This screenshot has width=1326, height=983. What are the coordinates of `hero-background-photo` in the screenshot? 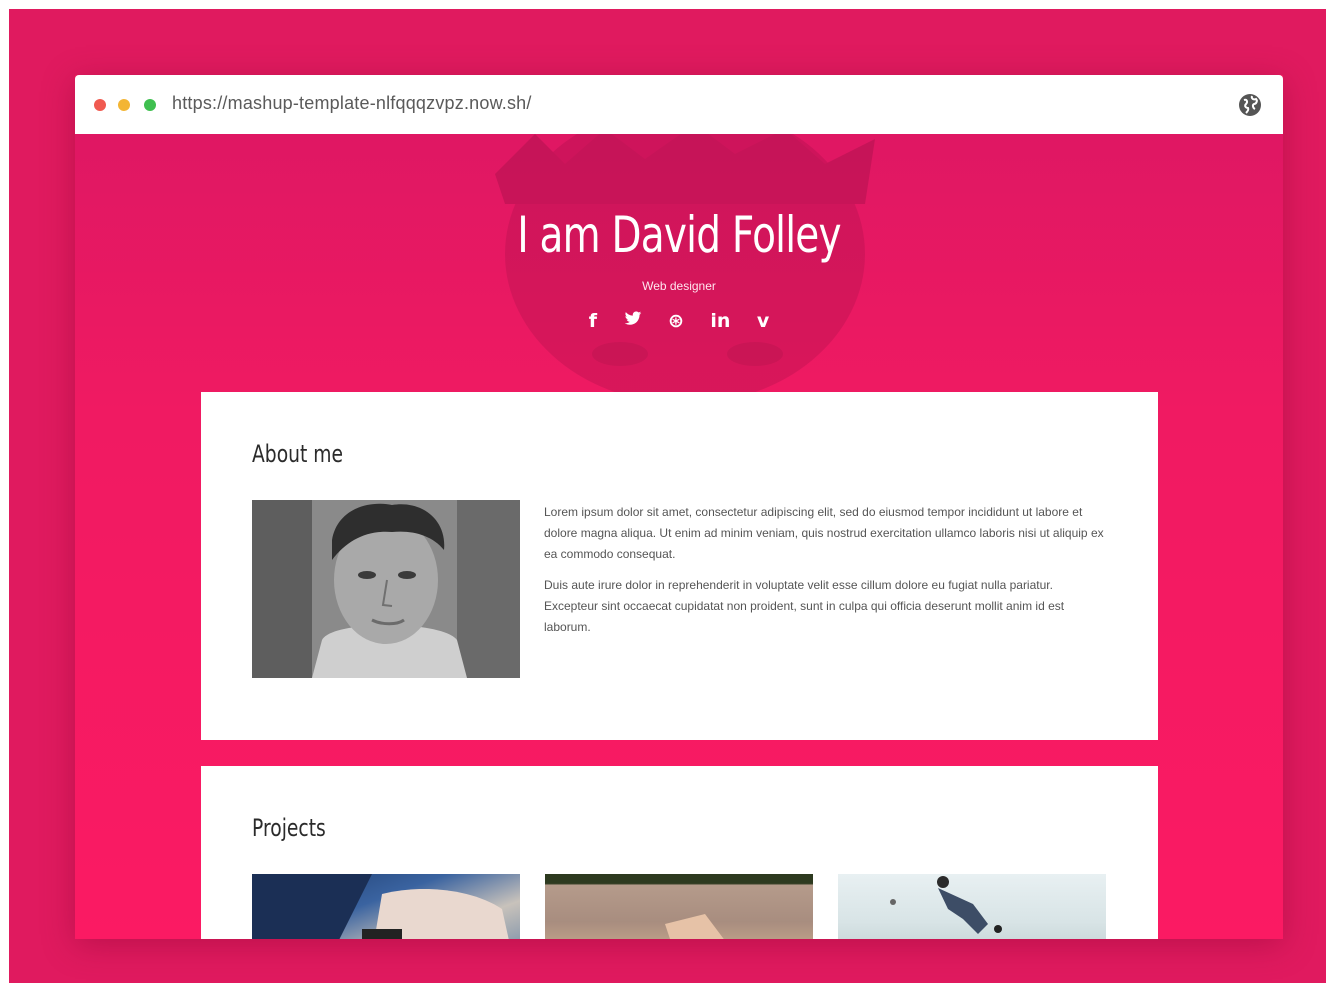 It's located at (685, 269).